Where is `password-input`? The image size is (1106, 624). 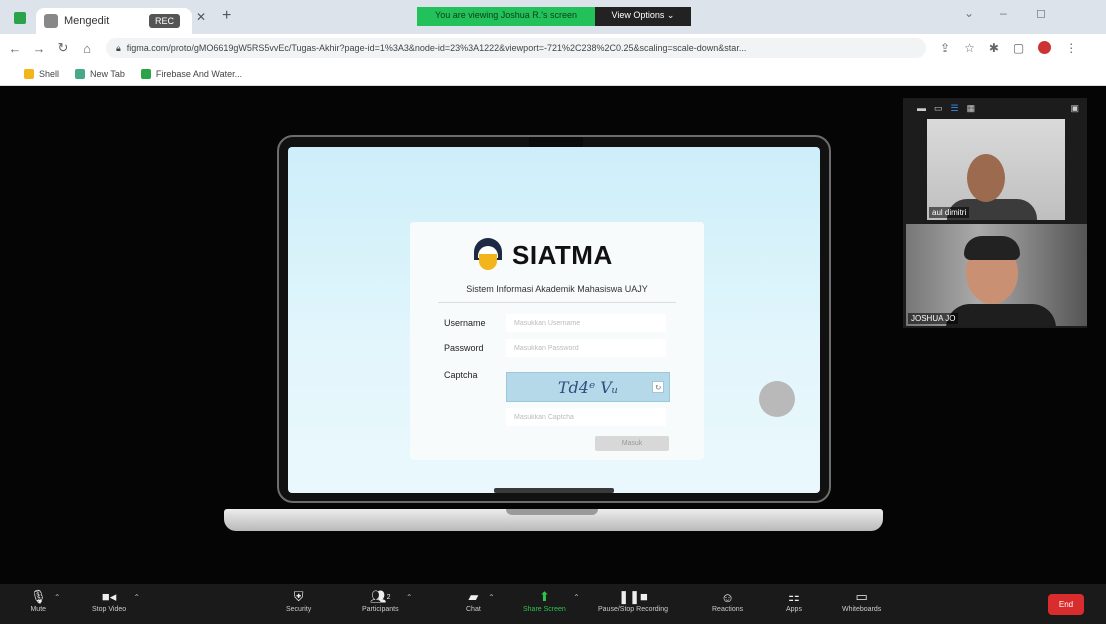
password-input is located at coordinates (586, 348).